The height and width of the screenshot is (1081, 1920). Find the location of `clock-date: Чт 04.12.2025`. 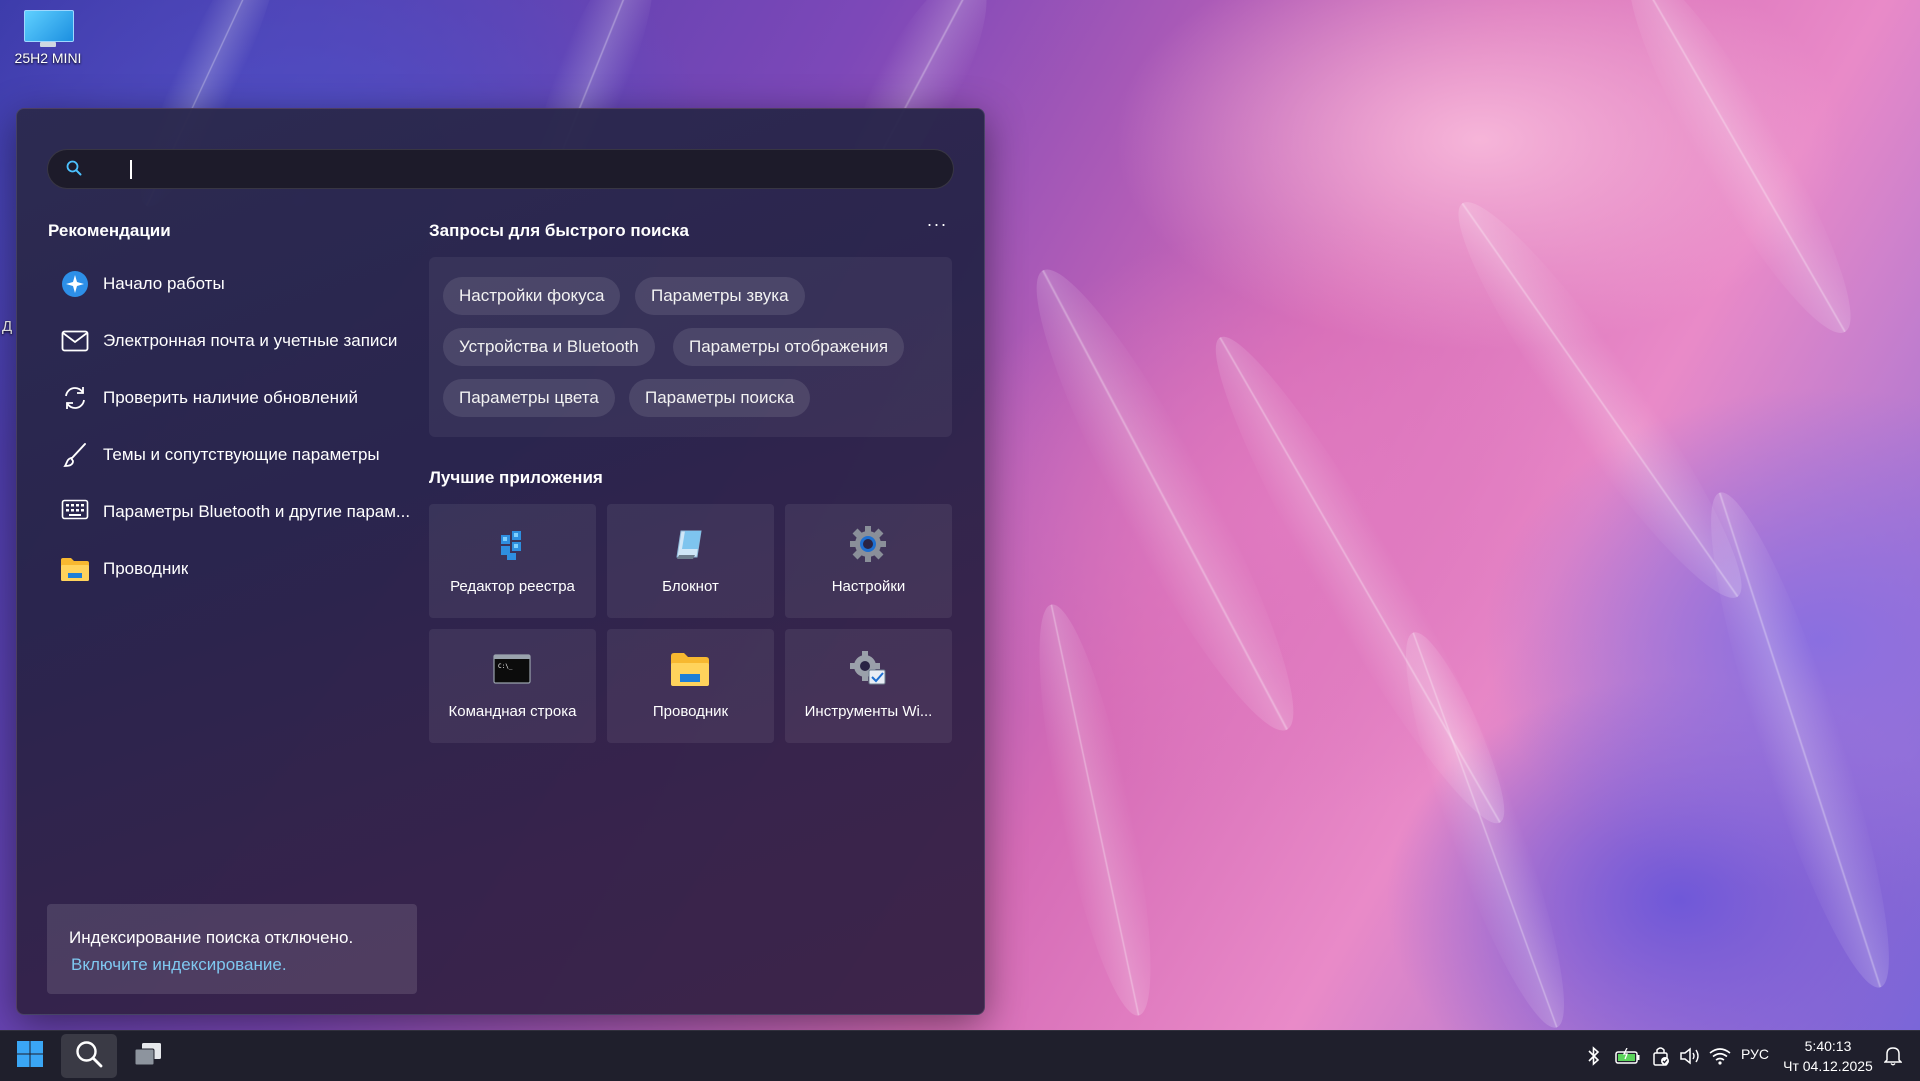

clock-date: Чт 04.12.2025 is located at coordinates (1828, 1066).